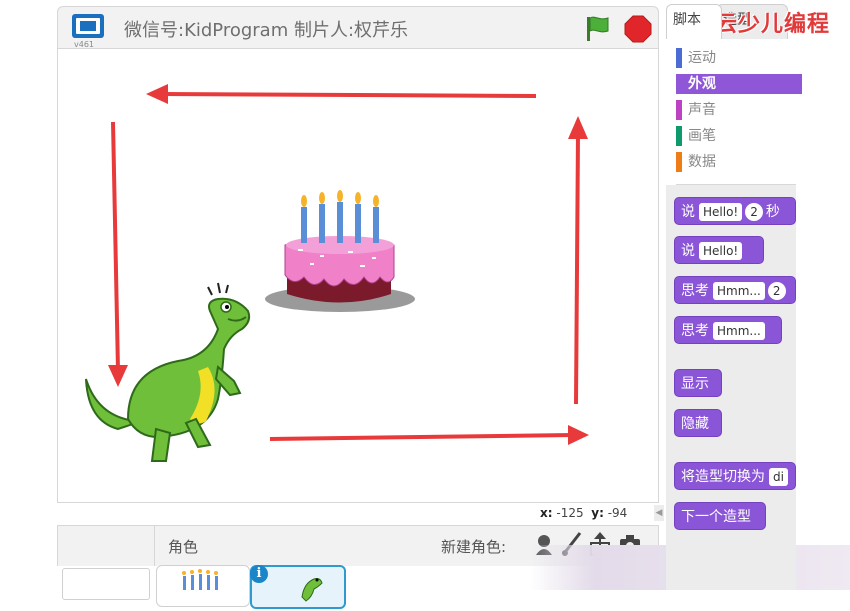  Describe the element at coordinates (720, 516) in the screenshot. I see `next-costume-block: 下一个造型` at that location.